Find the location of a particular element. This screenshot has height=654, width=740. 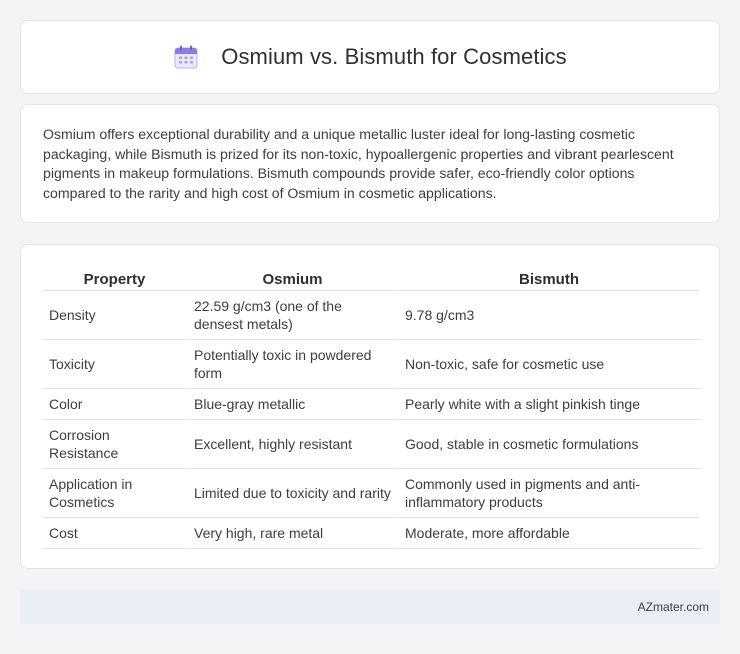

calendar-icon is located at coordinates (186, 57).